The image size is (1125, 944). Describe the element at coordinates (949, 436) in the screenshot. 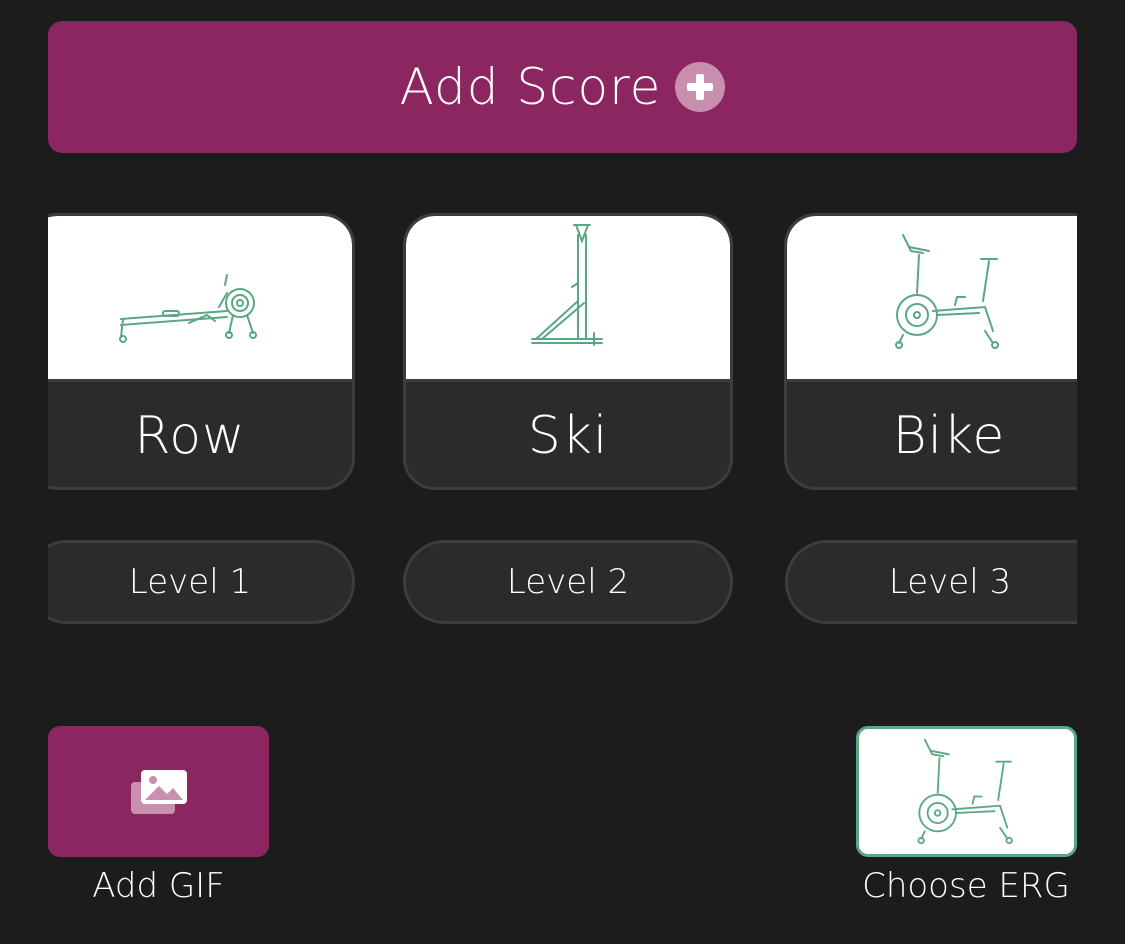

I see `erg-card-label: Bike` at that location.